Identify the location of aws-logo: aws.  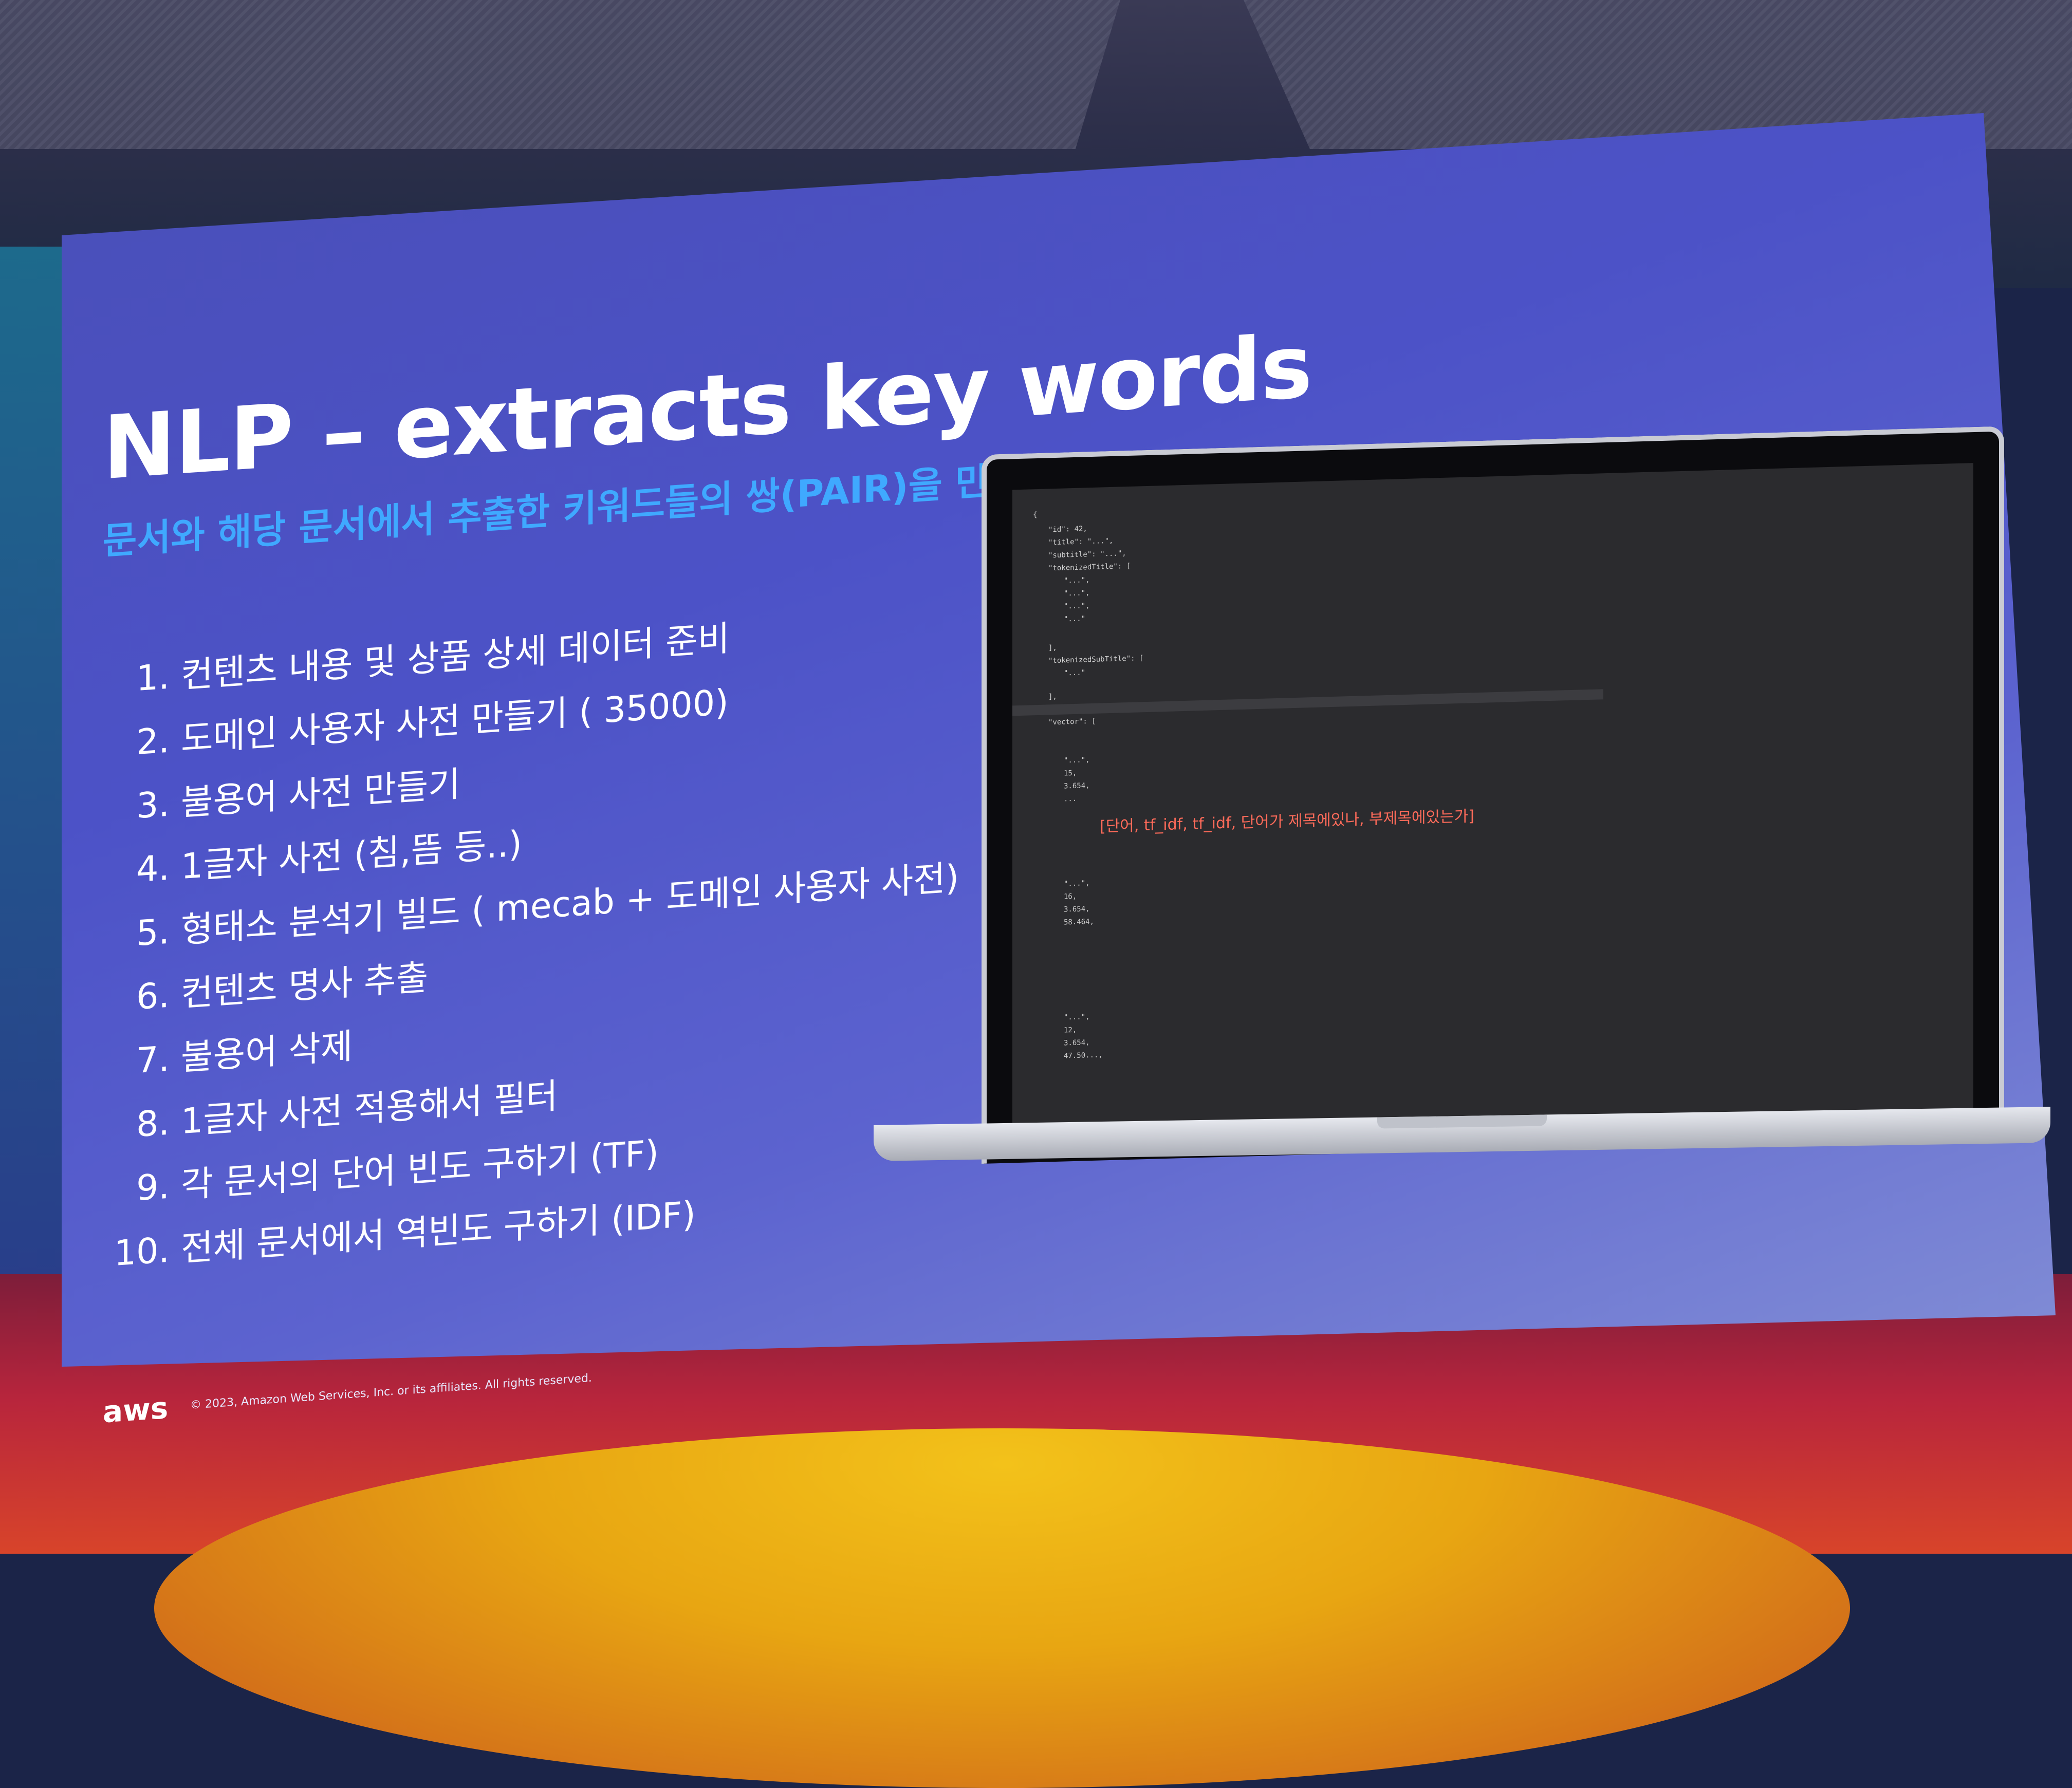
(136, 1410).